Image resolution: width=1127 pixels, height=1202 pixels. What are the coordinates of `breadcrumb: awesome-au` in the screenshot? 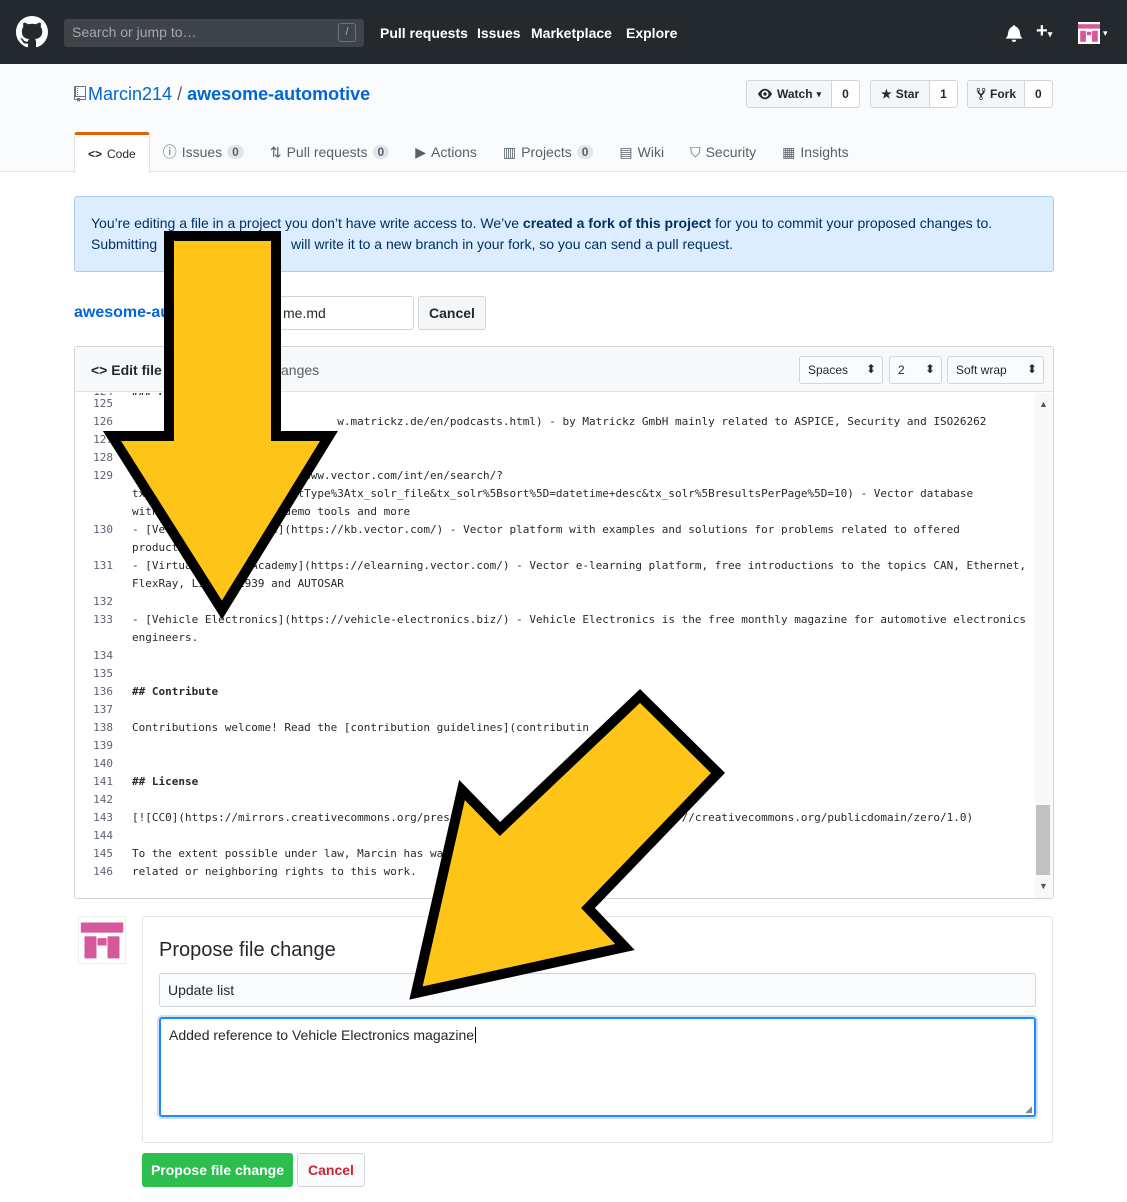 It's located at (122, 313).